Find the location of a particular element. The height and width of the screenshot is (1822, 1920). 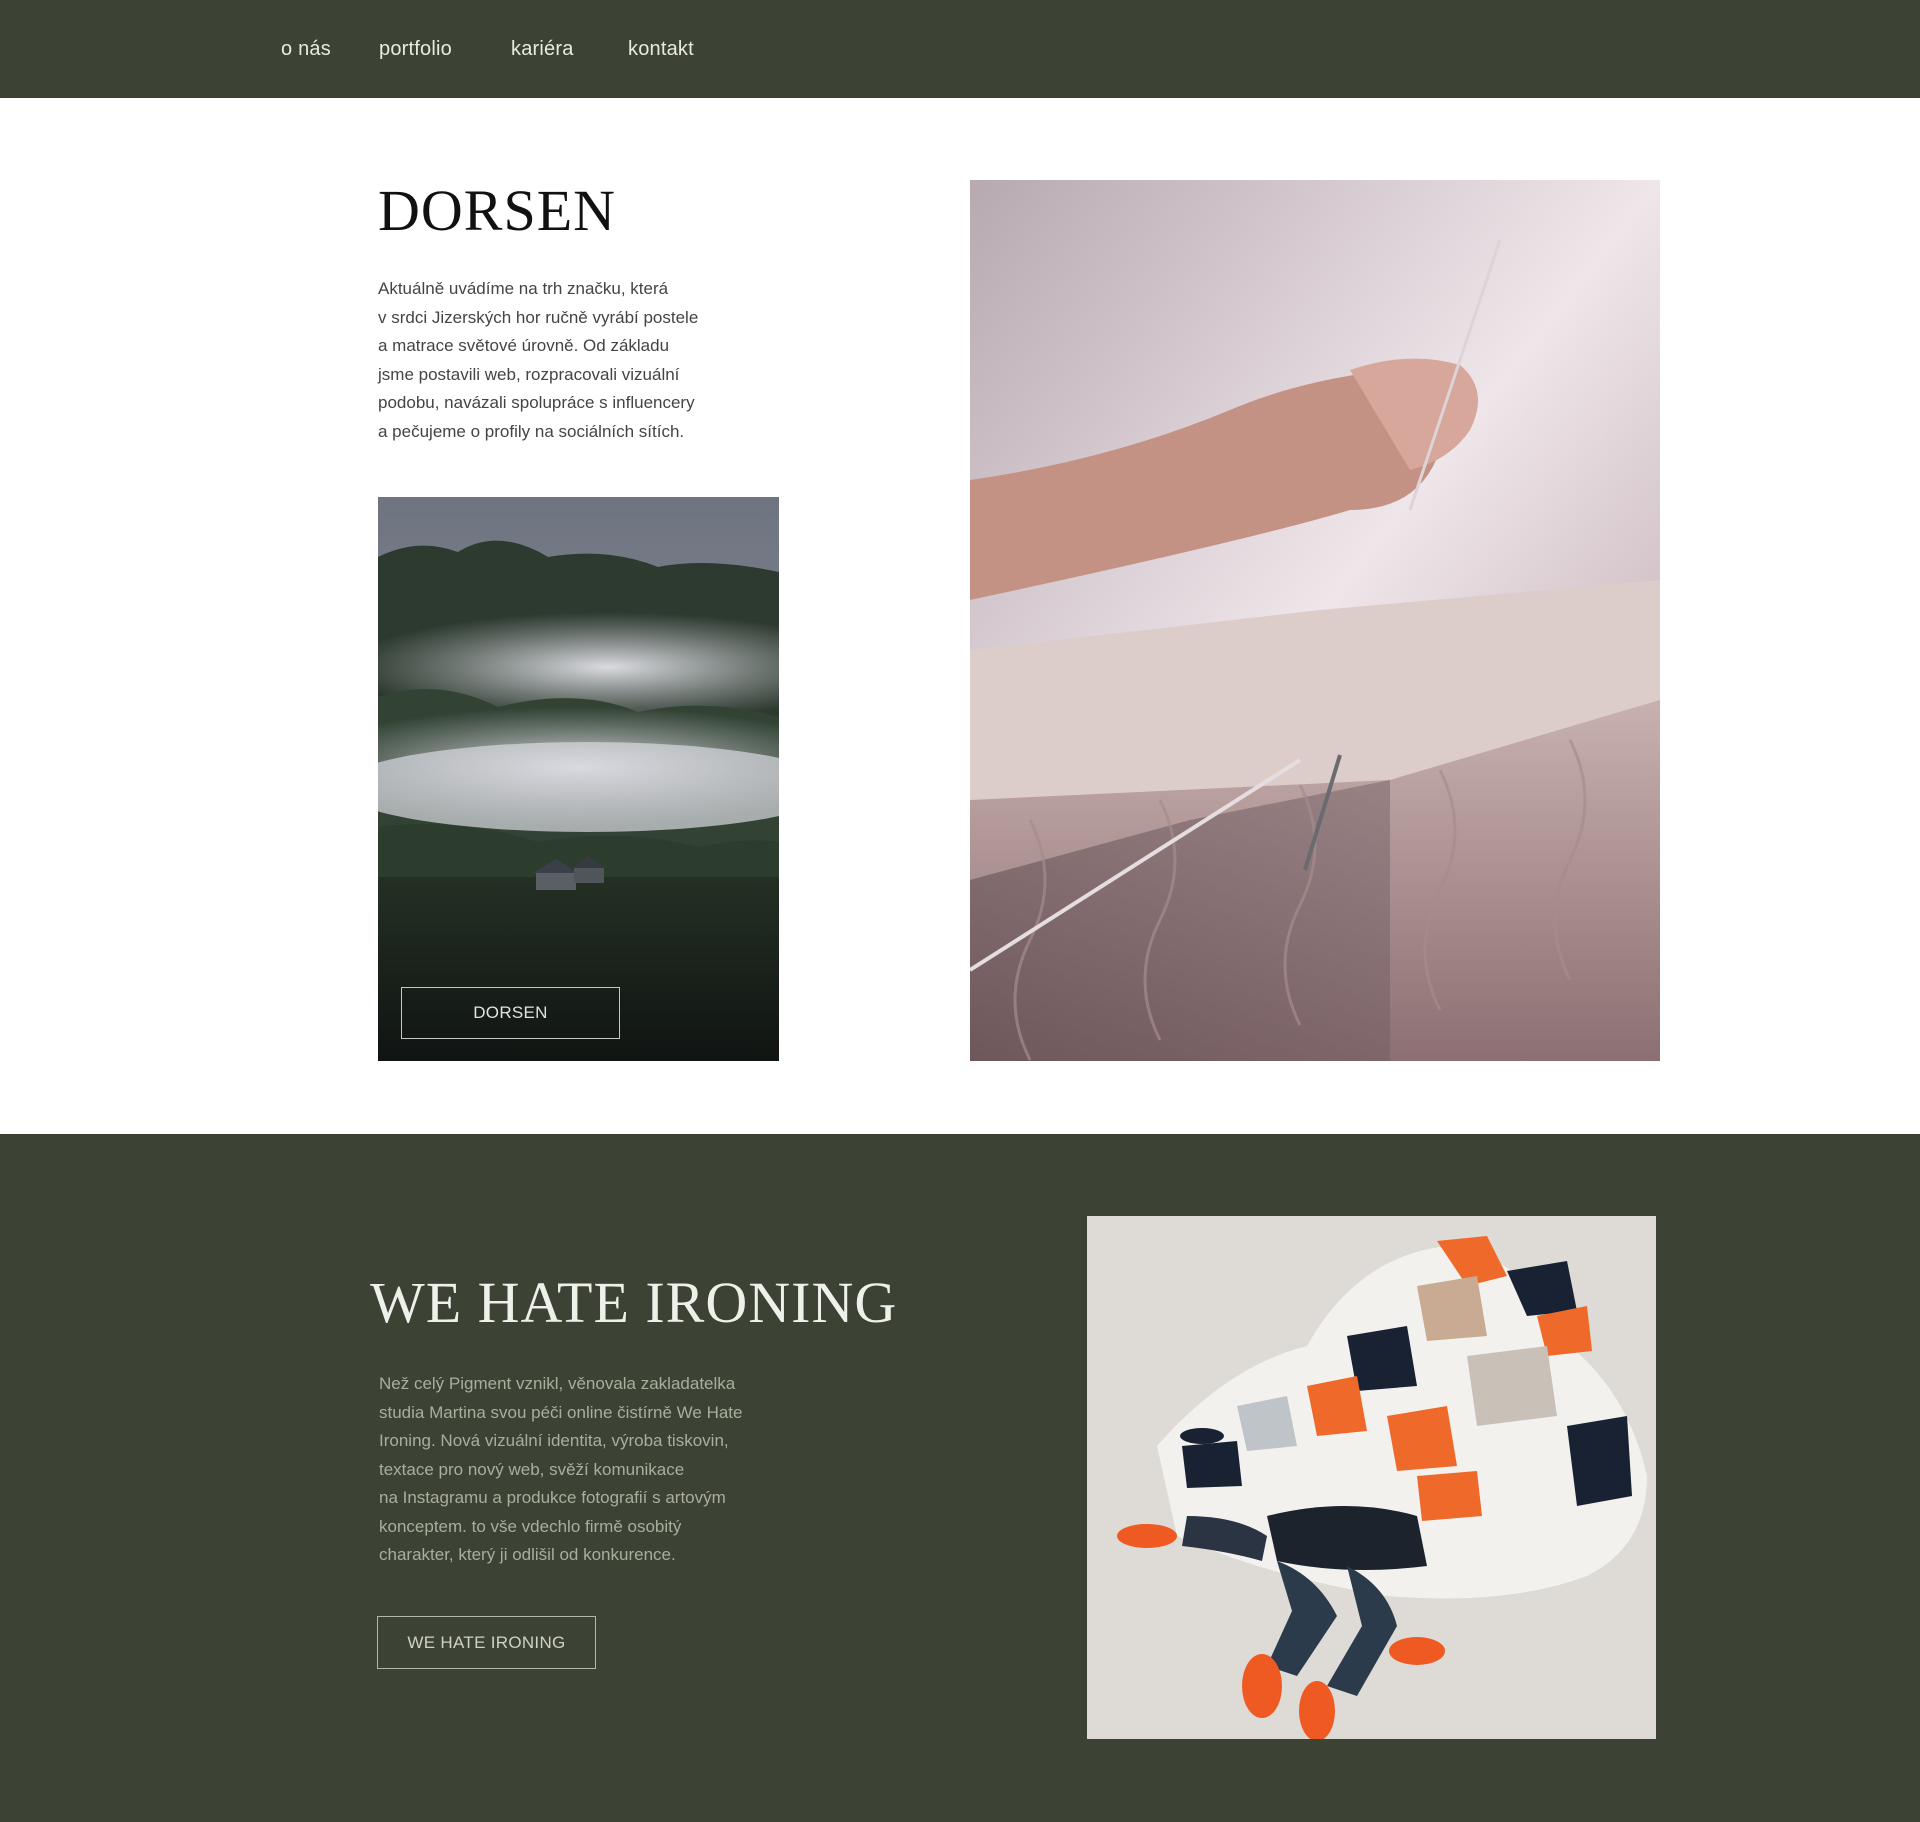

project-title-we-hate-ironing: WE HATE IRONING is located at coordinates (634, 1302).